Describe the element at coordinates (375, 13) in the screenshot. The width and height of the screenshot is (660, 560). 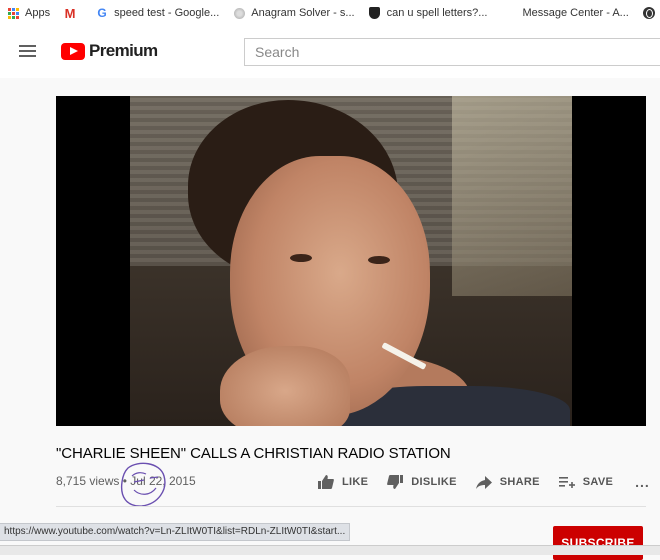
I see `shield-icon` at that location.